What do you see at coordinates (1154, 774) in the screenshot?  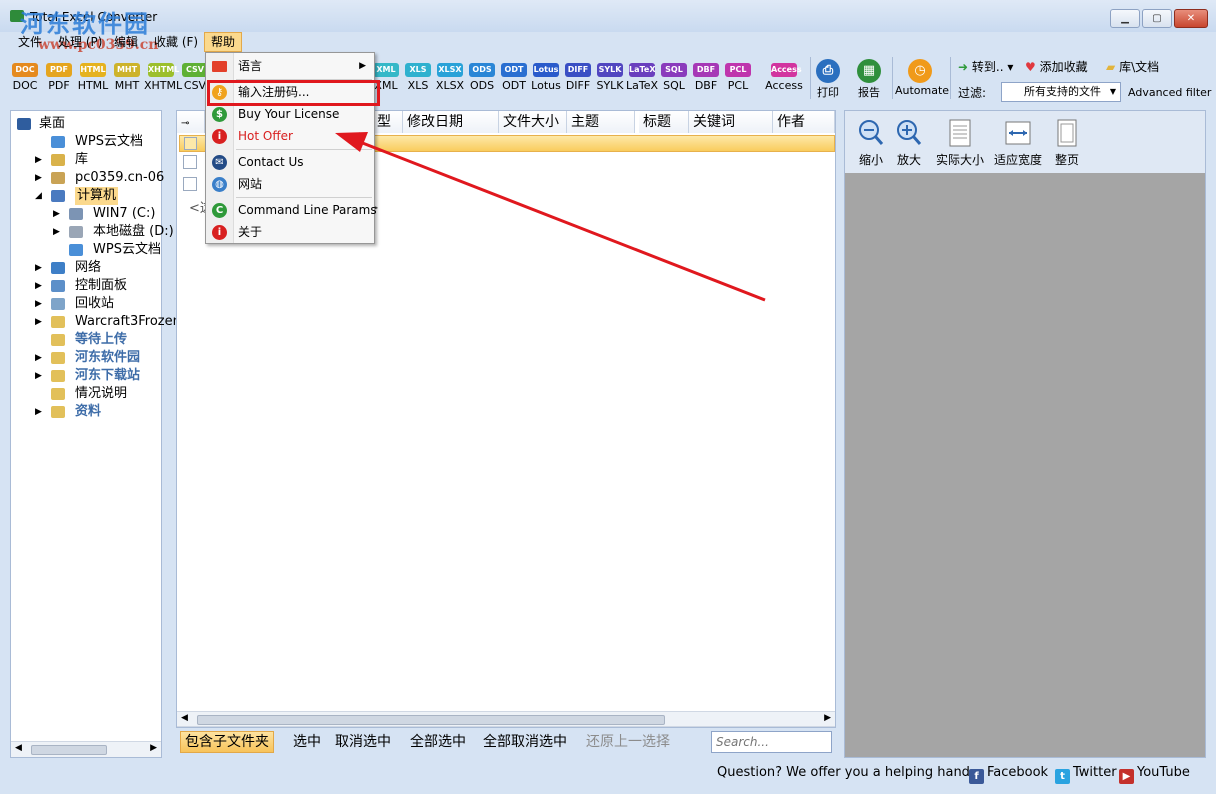 I see `youtube-link: ▶ YouTube` at bounding box center [1154, 774].